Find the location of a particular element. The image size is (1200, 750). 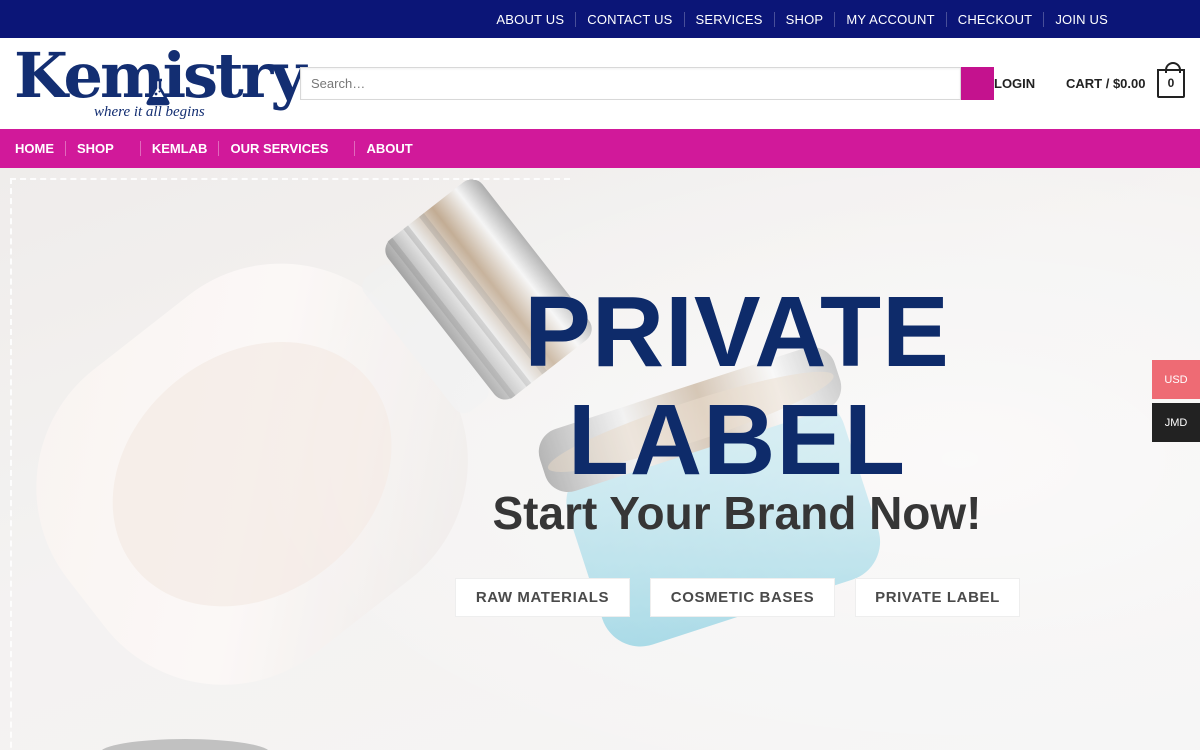

currency-usd-button: USD is located at coordinates (1176, 379).